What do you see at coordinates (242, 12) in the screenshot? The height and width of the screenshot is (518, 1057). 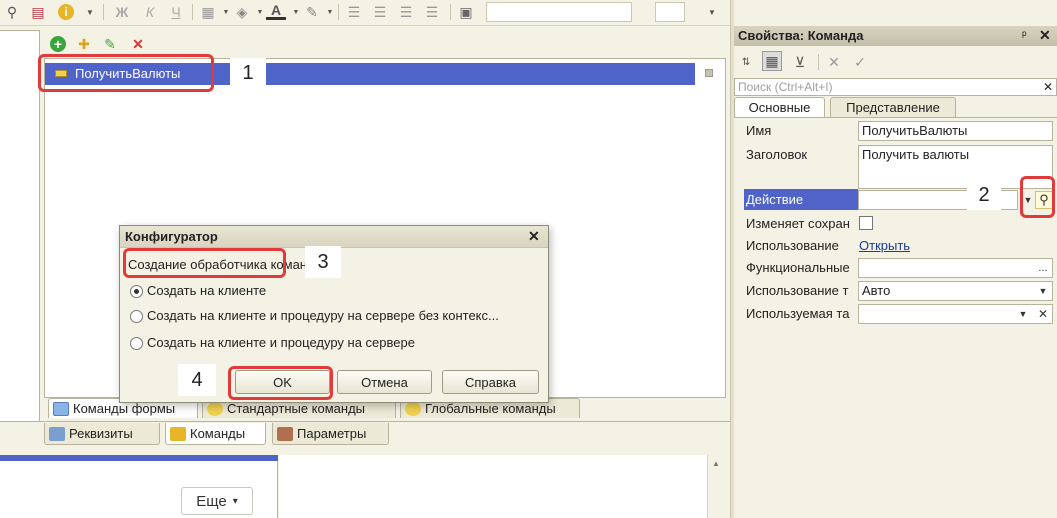 I see `fill-color-icon: ◈` at bounding box center [242, 12].